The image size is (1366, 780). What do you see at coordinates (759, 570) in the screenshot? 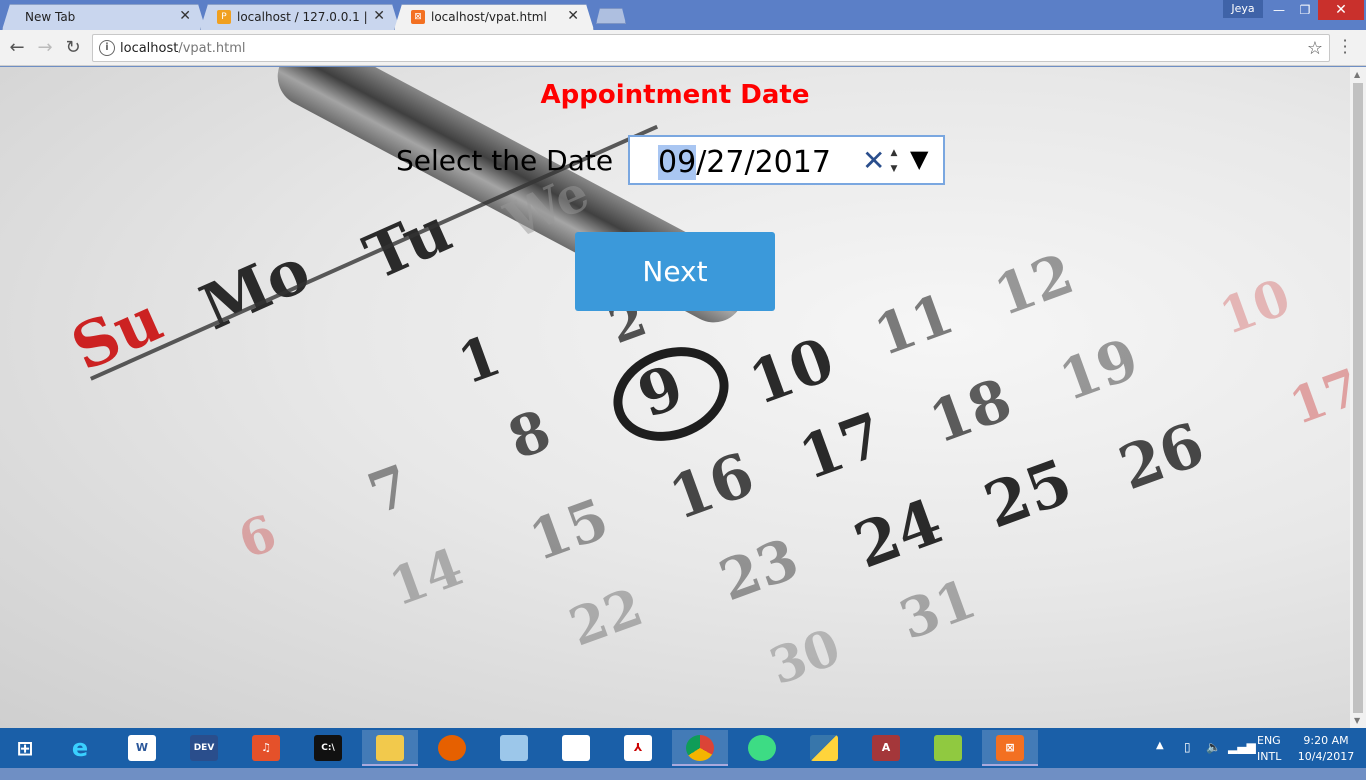
I see `bg-text: 23` at bounding box center [759, 570].